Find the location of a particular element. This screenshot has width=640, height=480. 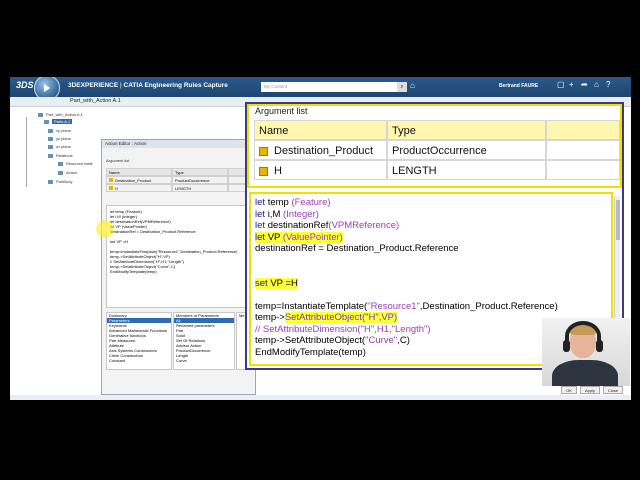

app-name: CATIA Engineering Rules Capture is located at coordinates (175, 85).